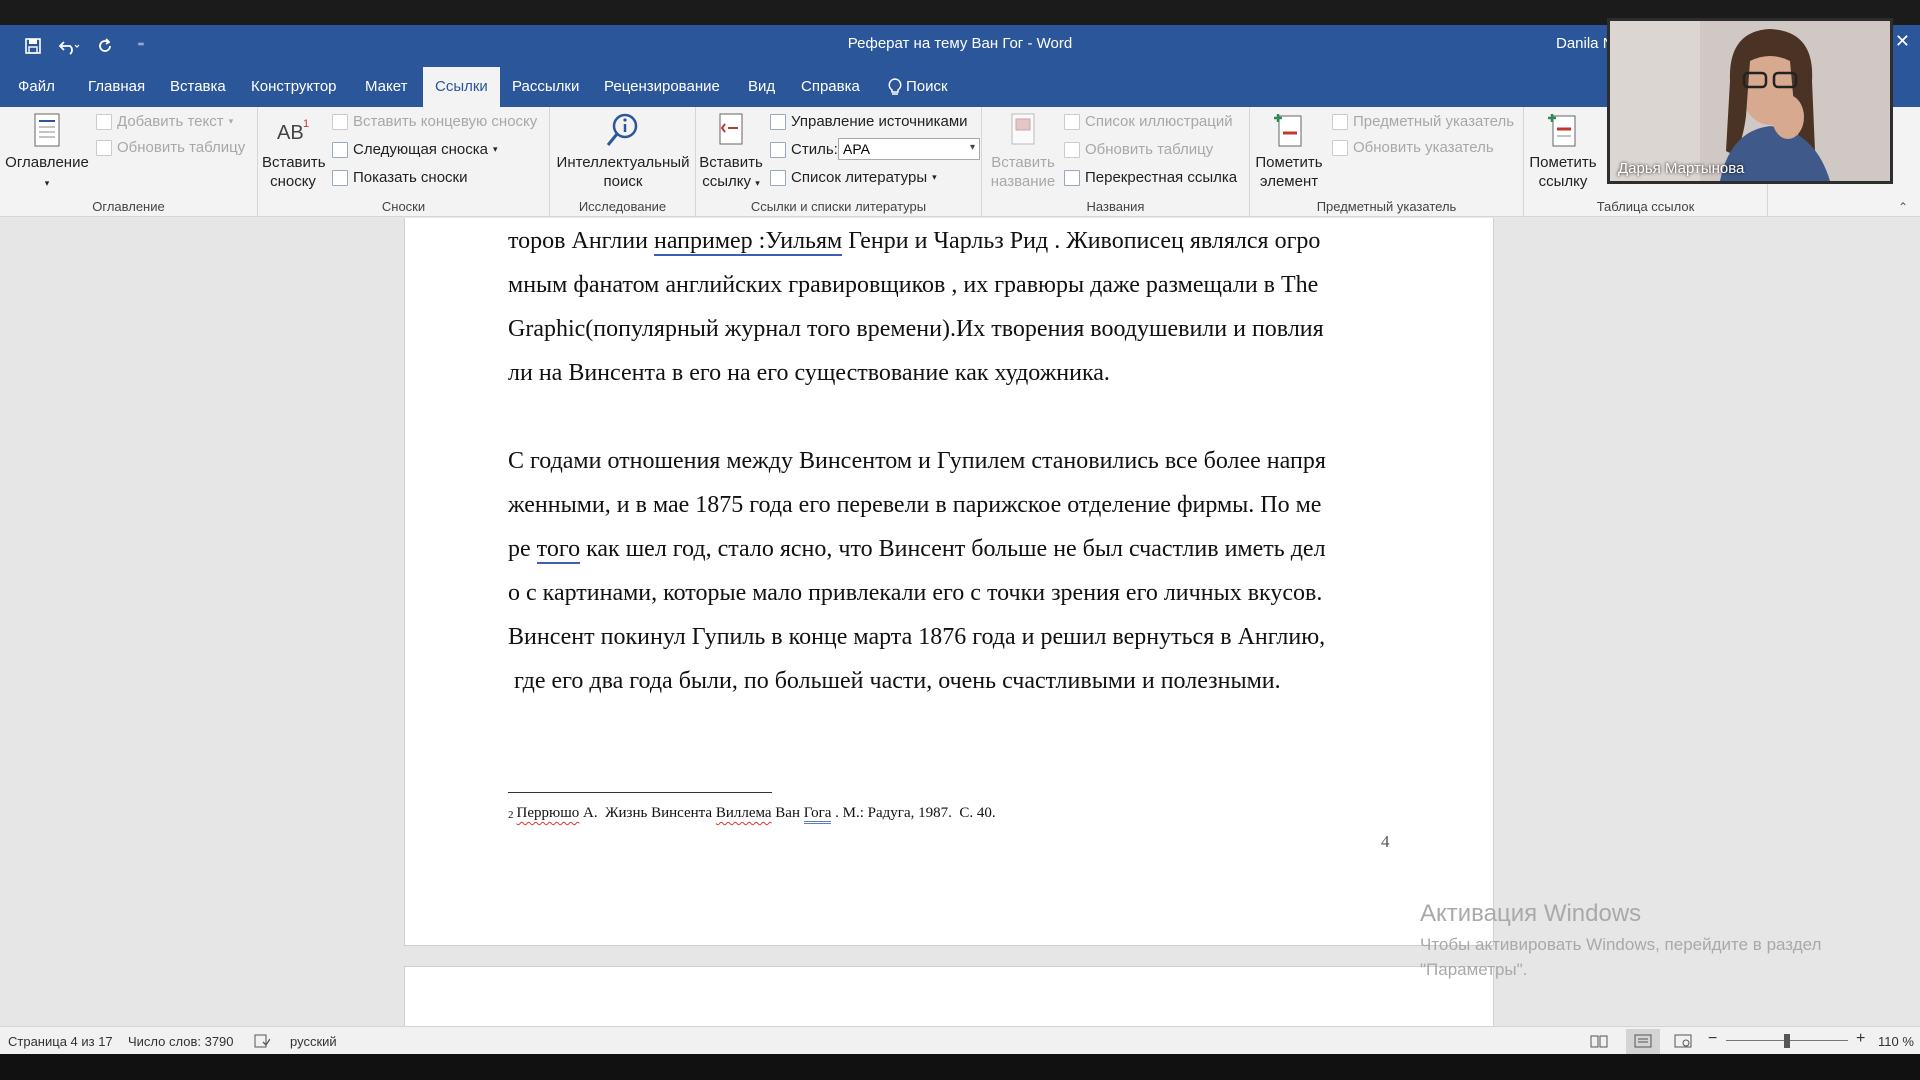 The width and height of the screenshot is (1920, 1080). I want to click on group-label-index: Предметный указатель, so click(1386, 206).